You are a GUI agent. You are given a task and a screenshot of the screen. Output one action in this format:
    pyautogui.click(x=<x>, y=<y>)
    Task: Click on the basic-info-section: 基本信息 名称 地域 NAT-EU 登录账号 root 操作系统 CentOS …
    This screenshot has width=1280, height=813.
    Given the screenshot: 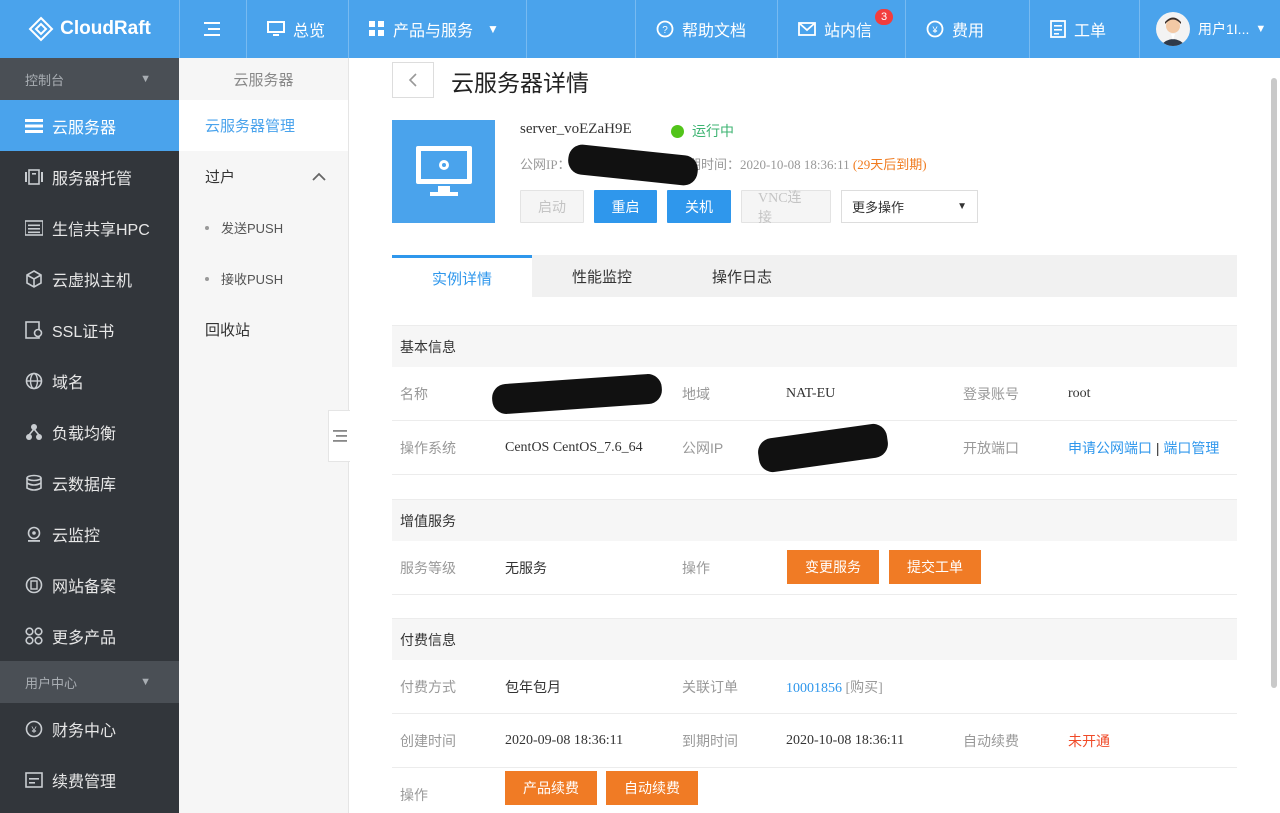 What is the action you would take?
    pyautogui.click(x=814, y=400)
    